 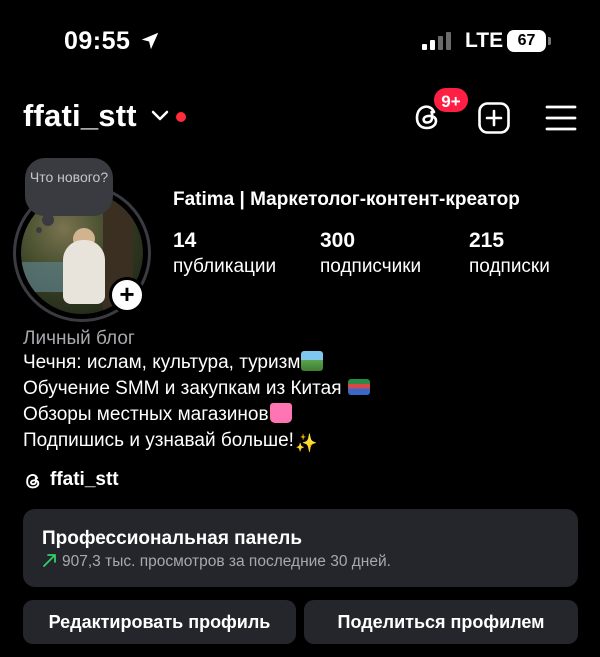 What do you see at coordinates (280, 413) in the screenshot?
I see `shopping-bag-emoji-icon` at bounding box center [280, 413].